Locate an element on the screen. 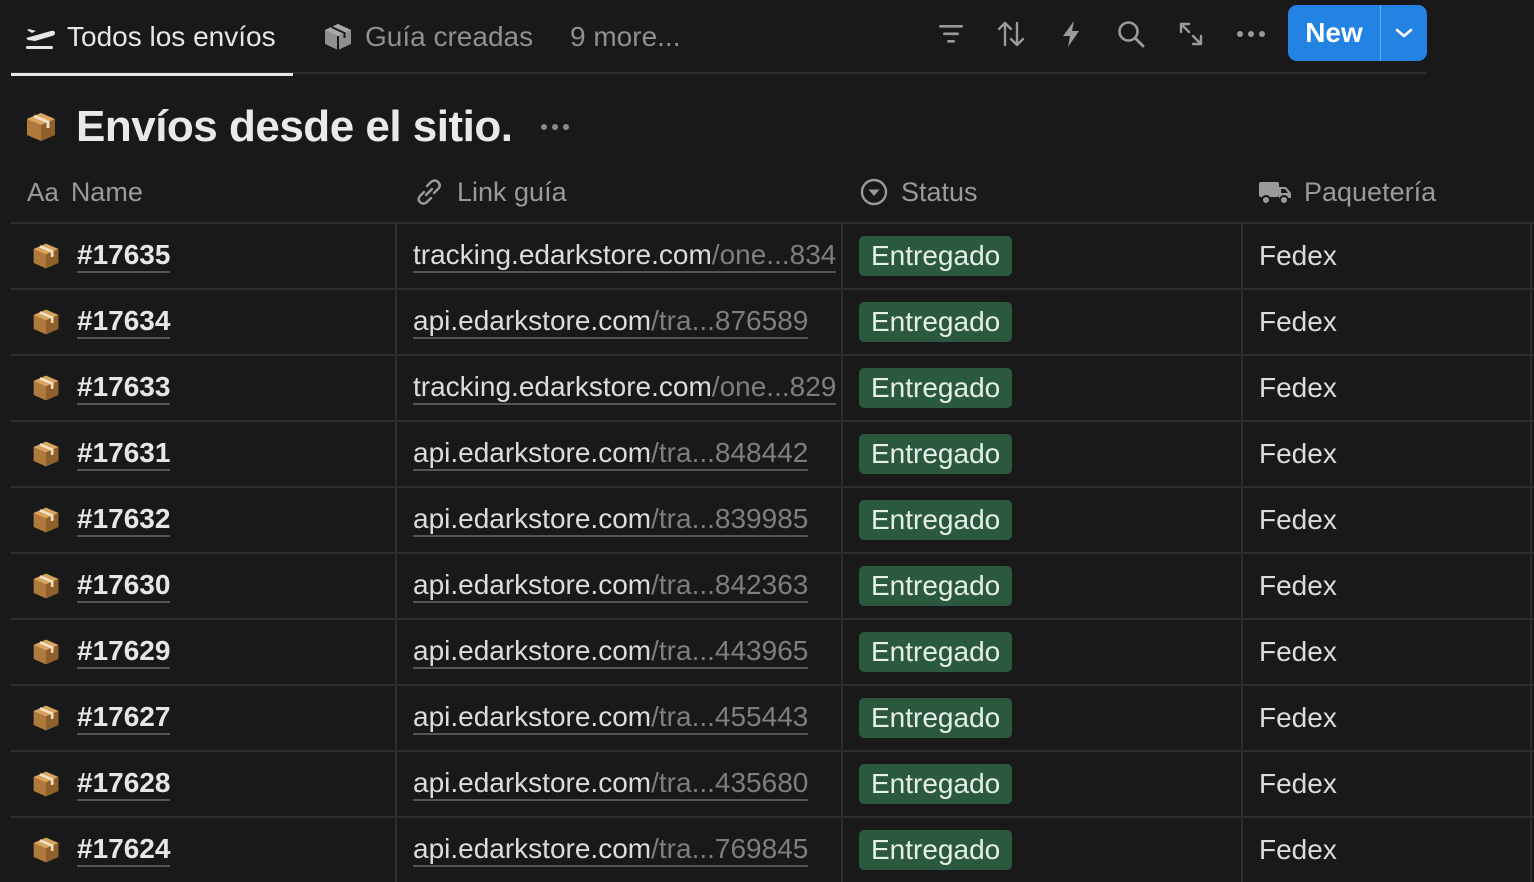 This screenshot has width=1534, height=882. cell-link: api.edarkstore.com/tra...839985 is located at coordinates (627, 520).